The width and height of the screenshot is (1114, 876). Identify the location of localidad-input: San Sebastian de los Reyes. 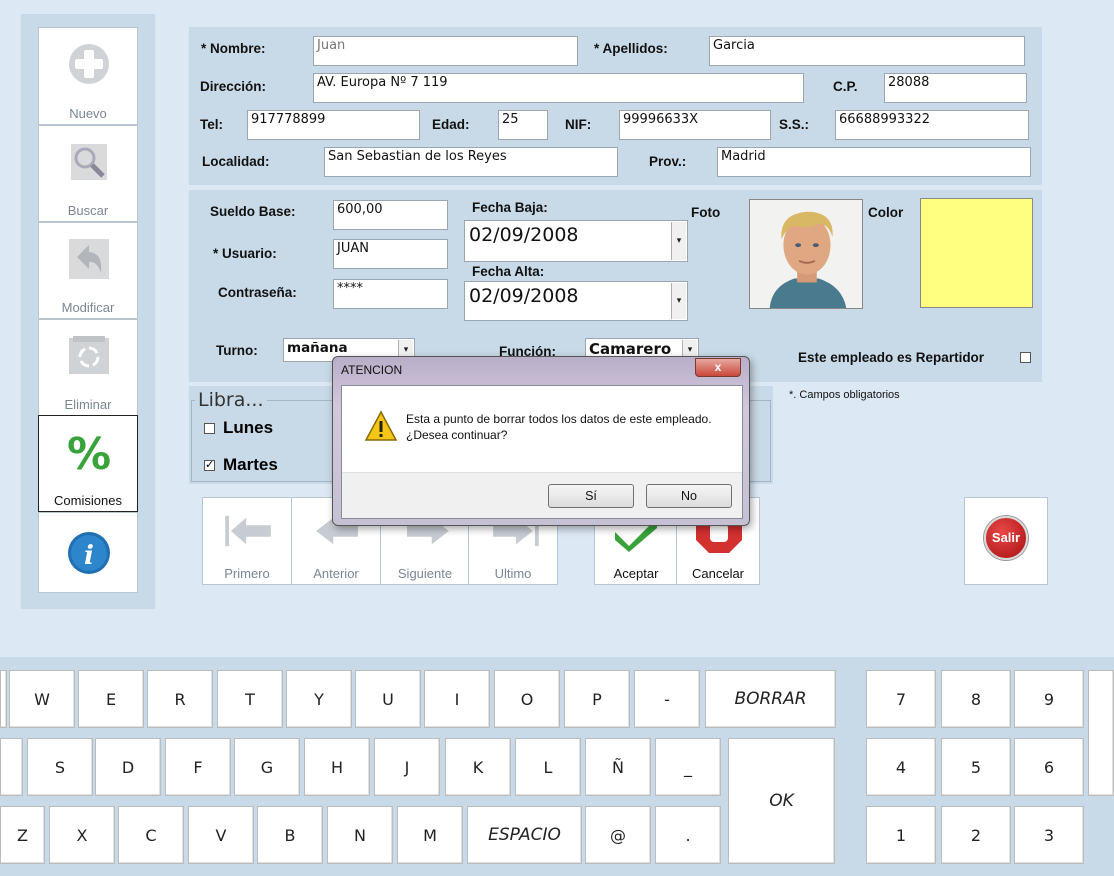
(471, 162).